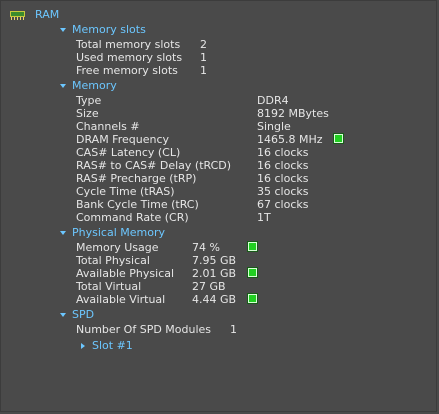 The image size is (439, 414). I want to click on ram-tree-root: RAM, so click(34, 14).